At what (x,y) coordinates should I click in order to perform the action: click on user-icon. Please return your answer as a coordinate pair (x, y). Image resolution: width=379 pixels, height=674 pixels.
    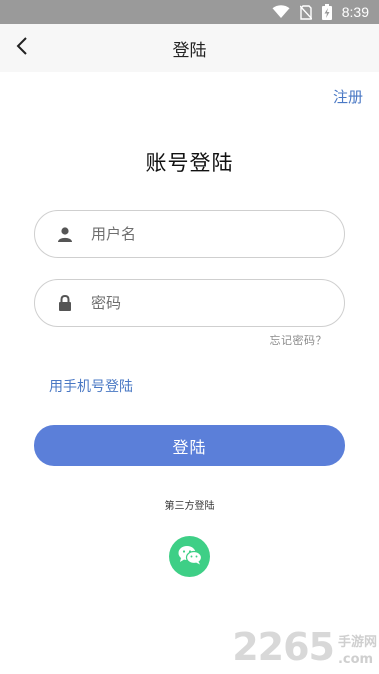
    Looking at the image, I should click on (65, 234).